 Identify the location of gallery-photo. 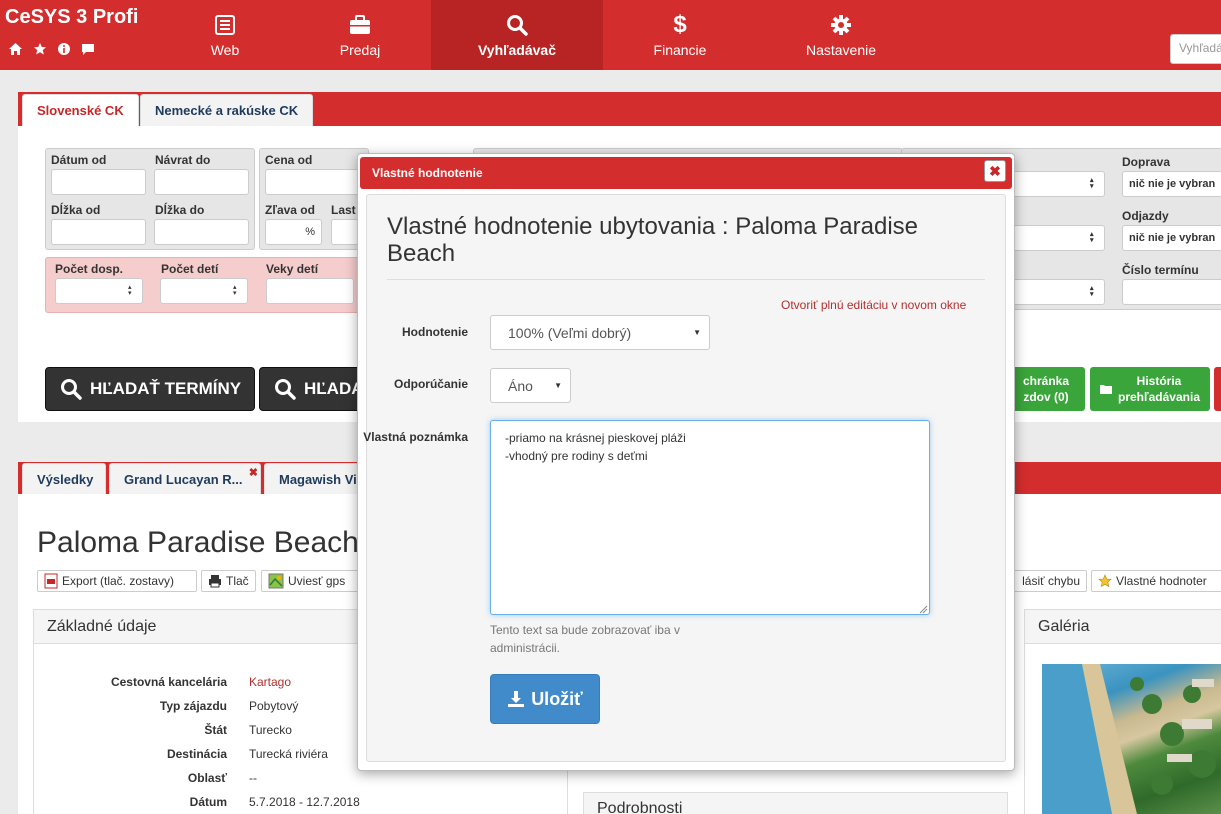
(1131, 739).